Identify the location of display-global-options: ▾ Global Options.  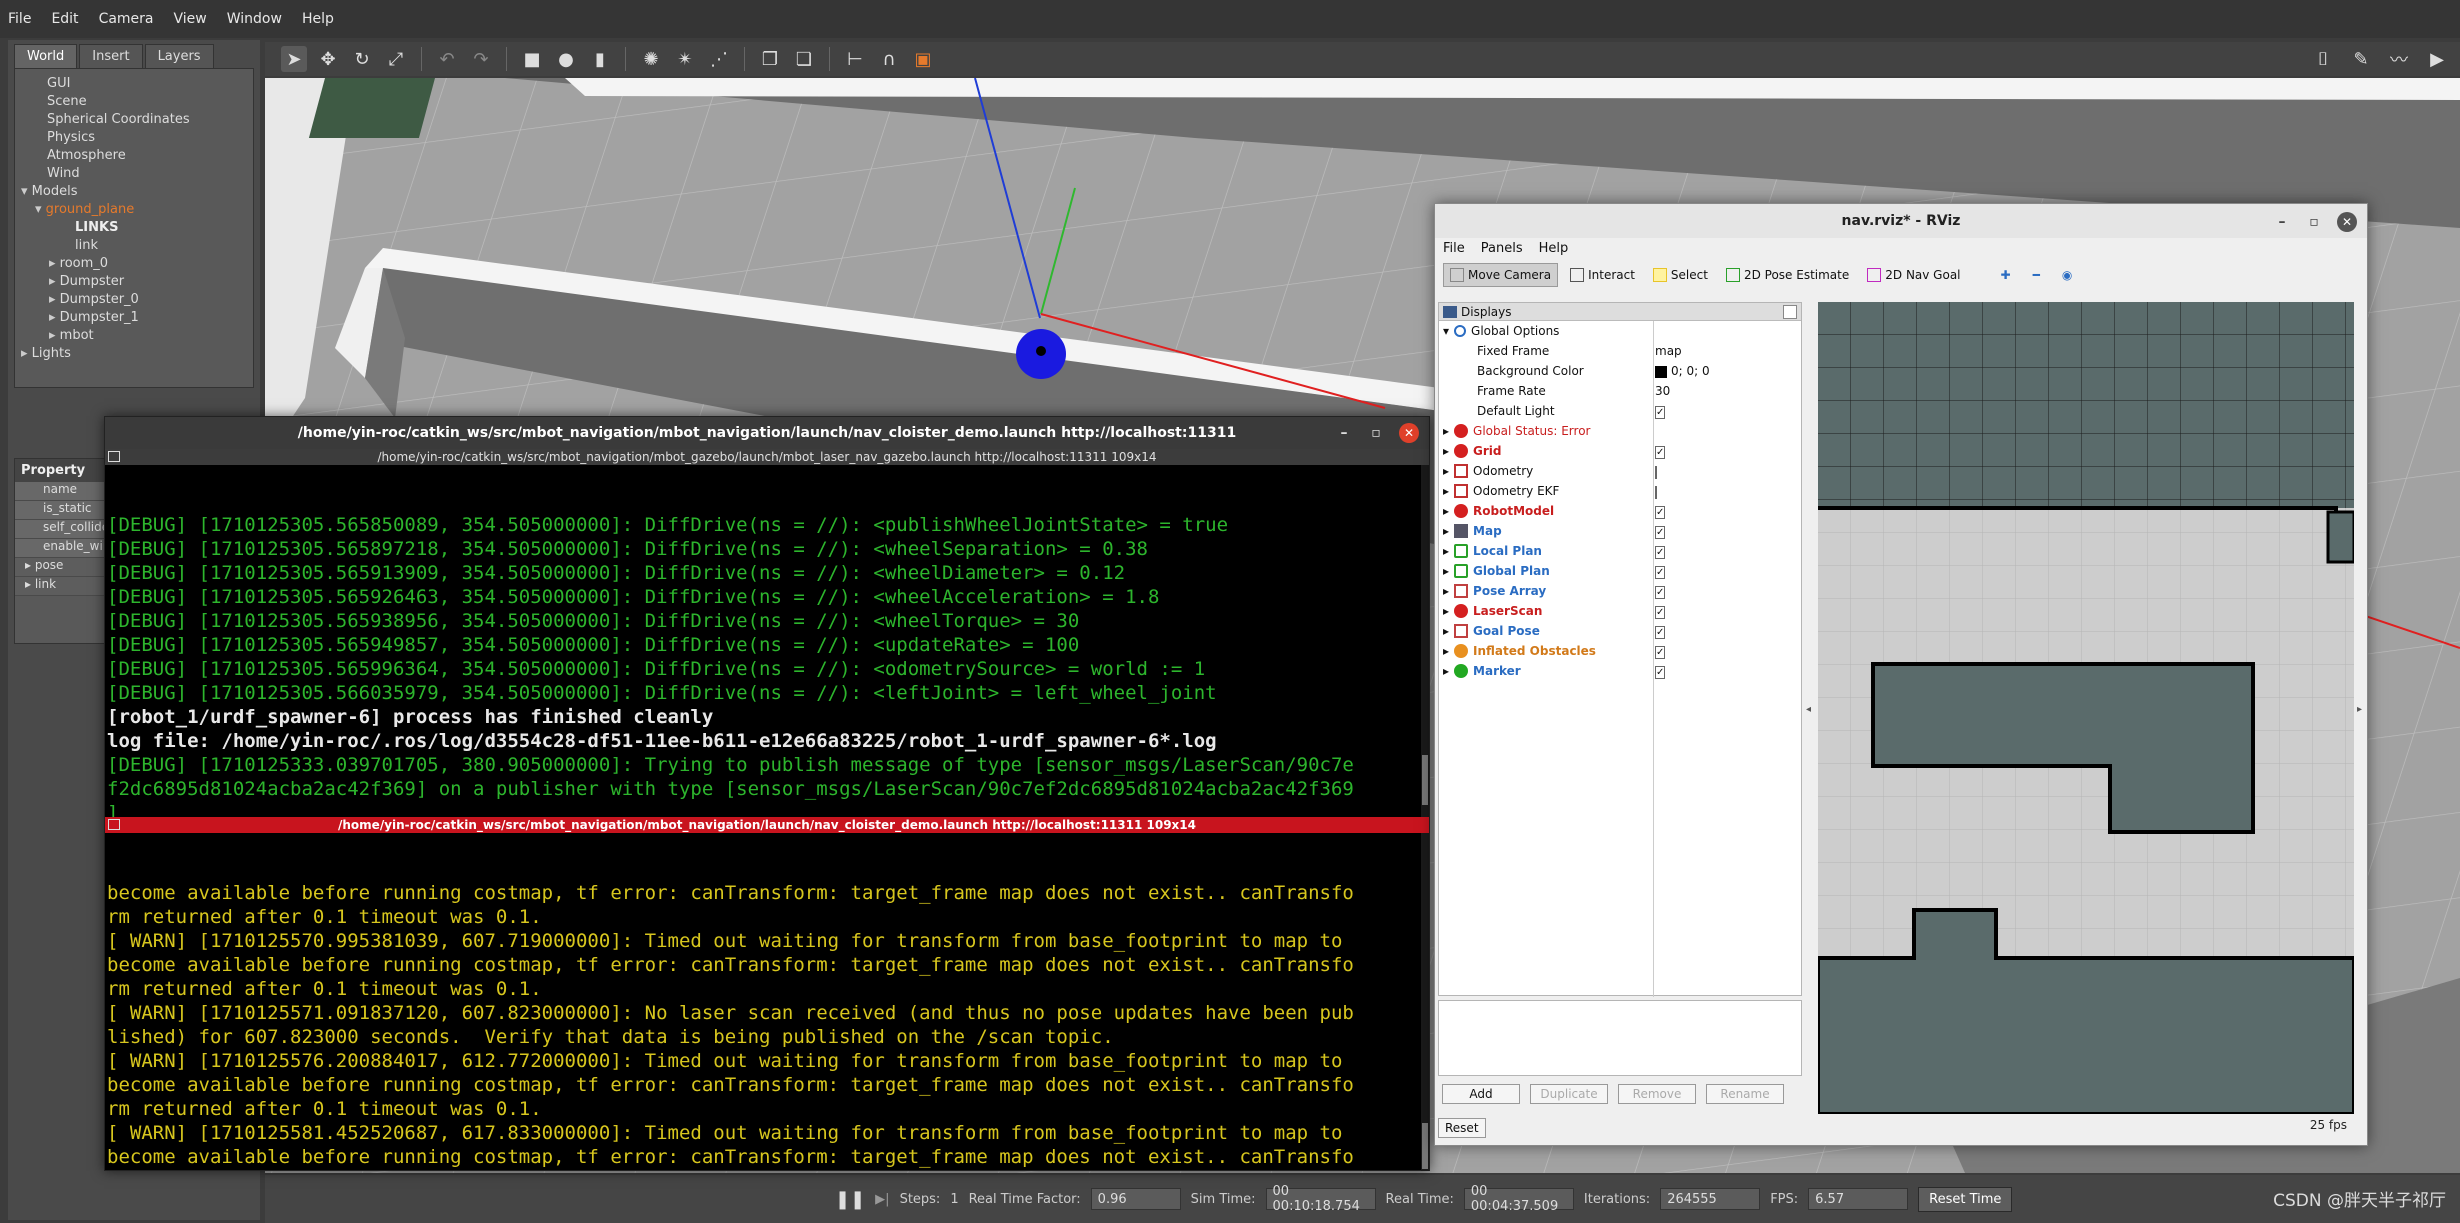
(1620, 331).